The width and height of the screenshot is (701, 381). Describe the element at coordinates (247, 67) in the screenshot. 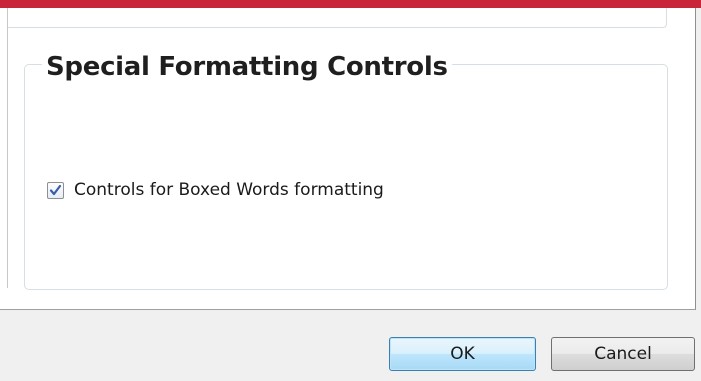

I see `groupbox-title: Special Formatting Controls` at that location.